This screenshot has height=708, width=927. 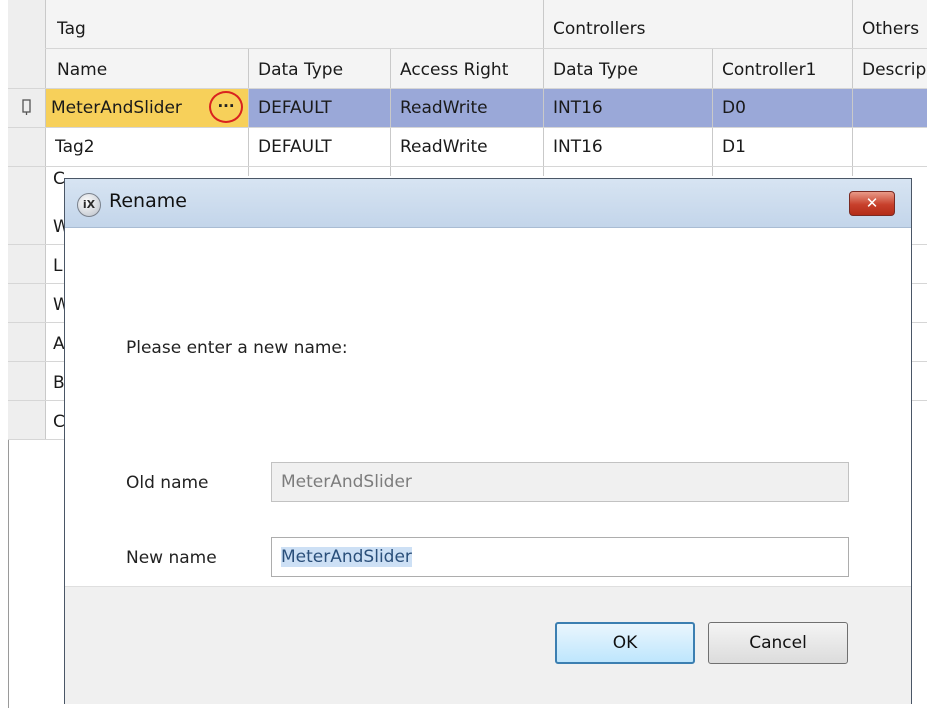 I want to click on dialog-title: Rename, so click(x=148, y=201).